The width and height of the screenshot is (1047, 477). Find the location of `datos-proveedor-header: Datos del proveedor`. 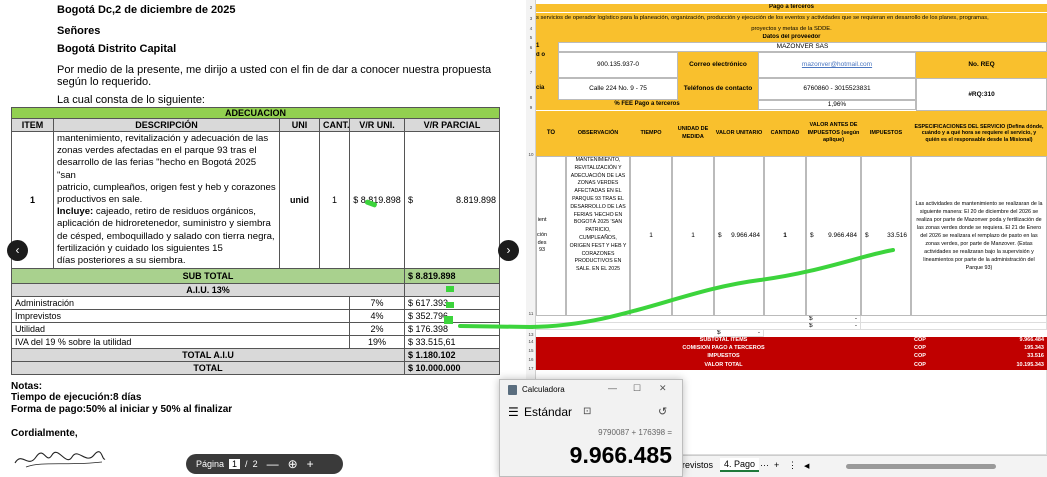

datos-proveedor-header: Datos del proveedor is located at coordinates (791, 38).